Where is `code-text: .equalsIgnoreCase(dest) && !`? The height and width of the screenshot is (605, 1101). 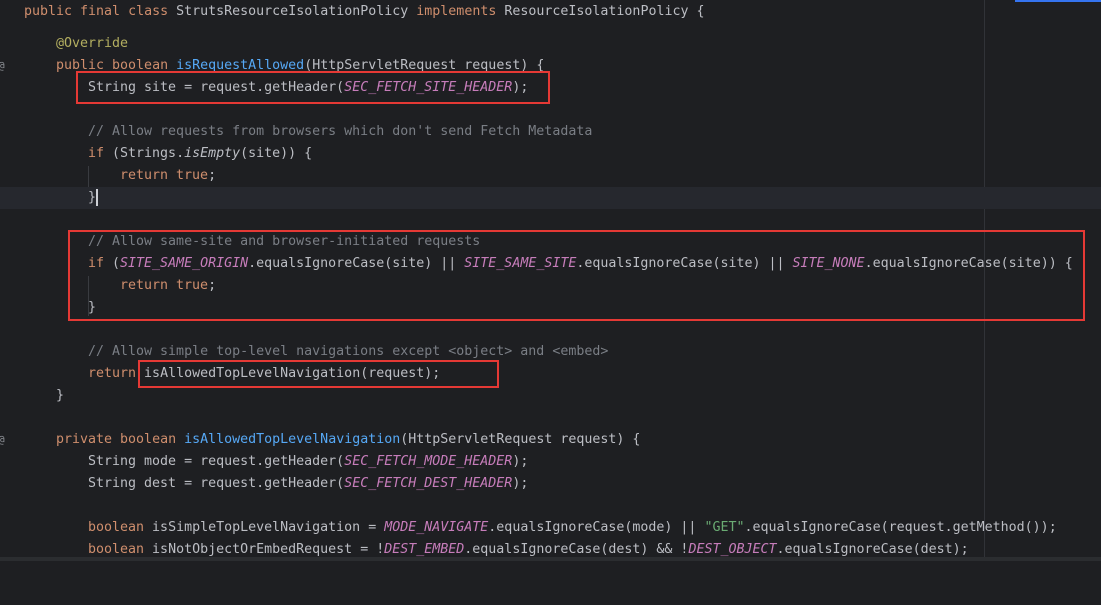
code-text: .equalsIgnoreCase(dest) && ! is located at coordinates (576, 549).